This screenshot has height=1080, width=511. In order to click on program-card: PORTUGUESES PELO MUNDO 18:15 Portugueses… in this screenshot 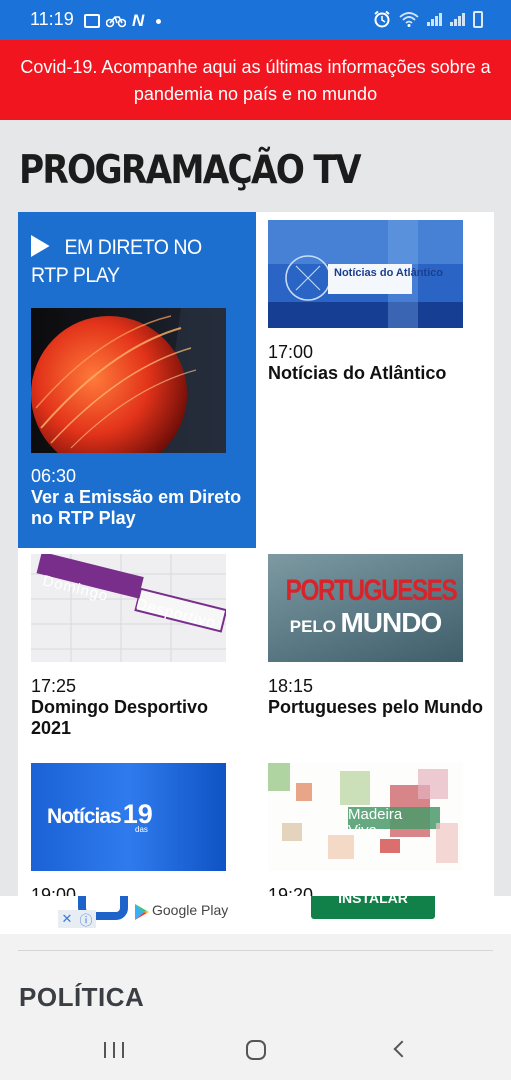, I will do `click(377, 636)`.